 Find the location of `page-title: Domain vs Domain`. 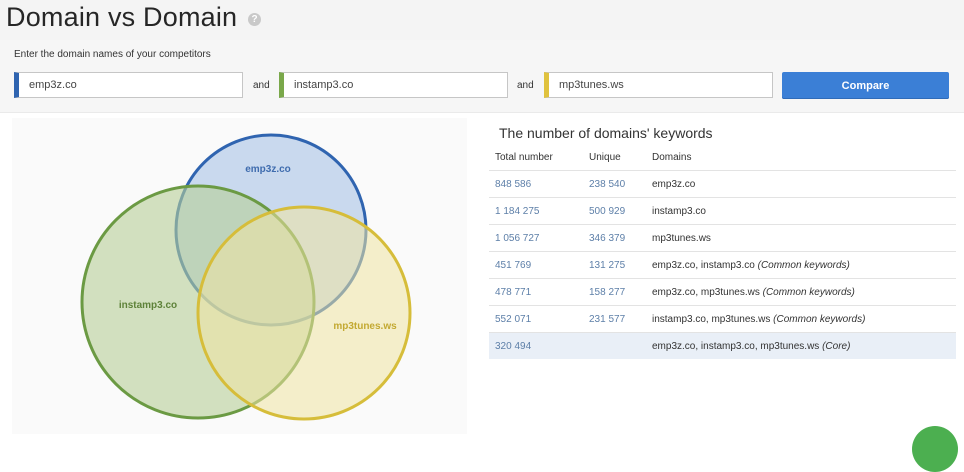

page-title: Domain vs Domain is located at coordinates (122, 17).